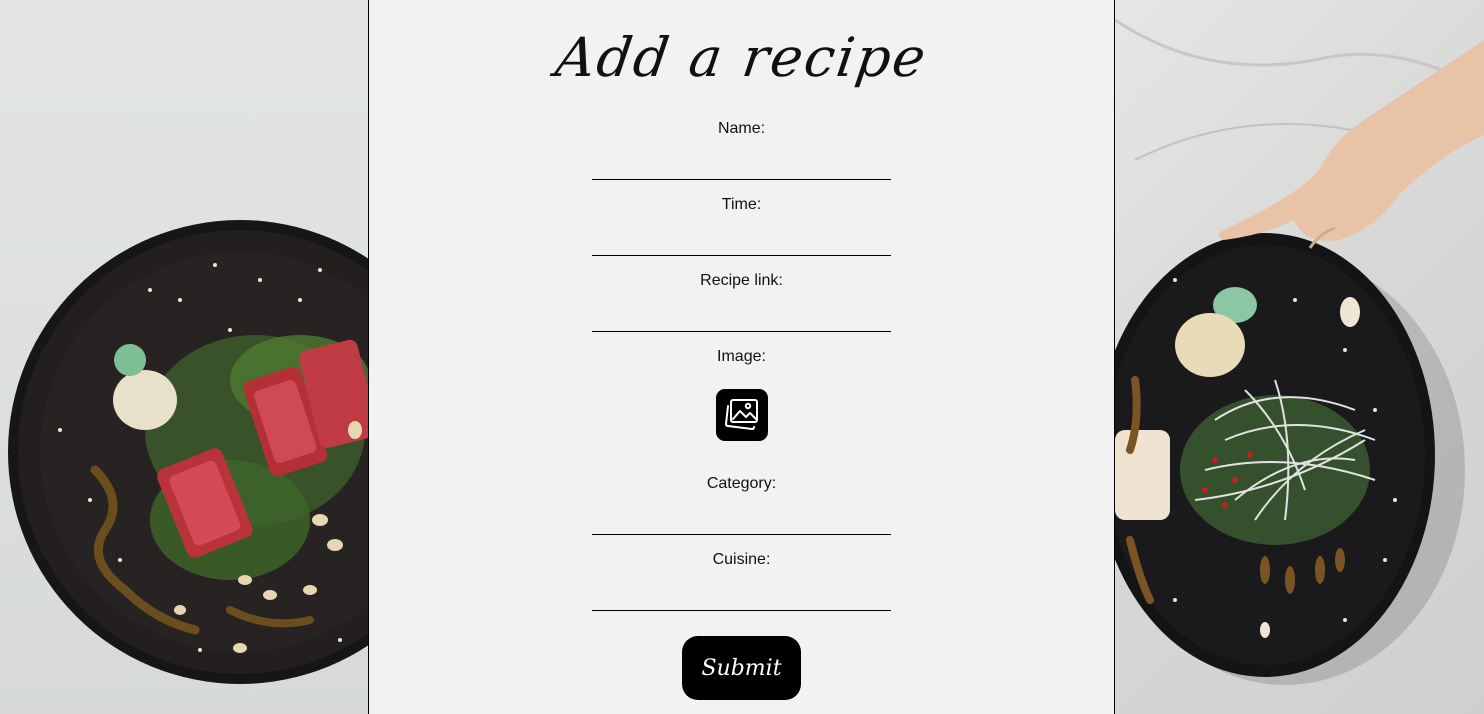 The image size is (1484, 714). What do you see at coordinates (741, 318) in the screenshot?
I see `recipe-link-input` at bounding box center [741, 318].